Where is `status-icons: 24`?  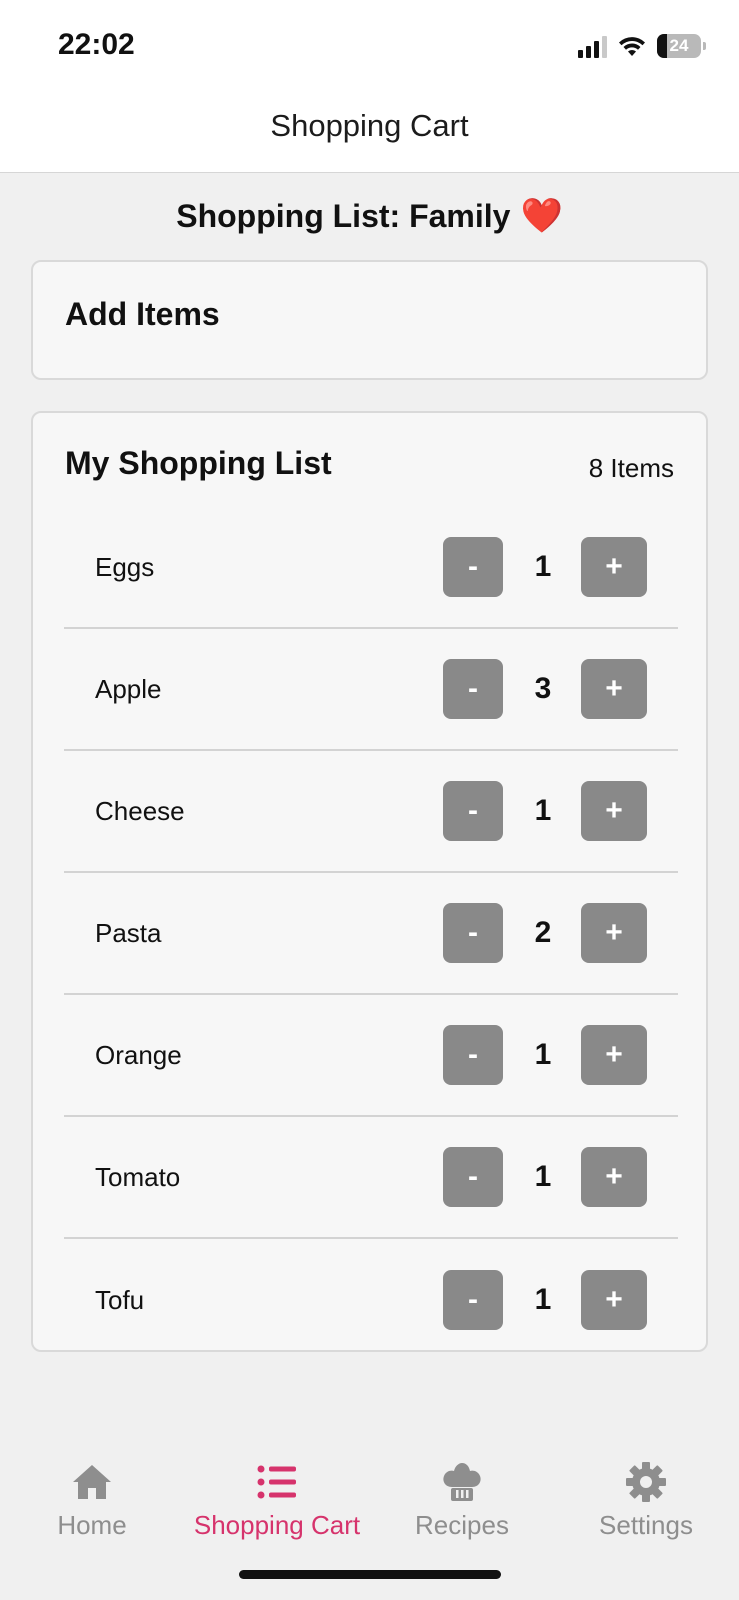 status-icons: 24 is located at coordinates (642, 46).